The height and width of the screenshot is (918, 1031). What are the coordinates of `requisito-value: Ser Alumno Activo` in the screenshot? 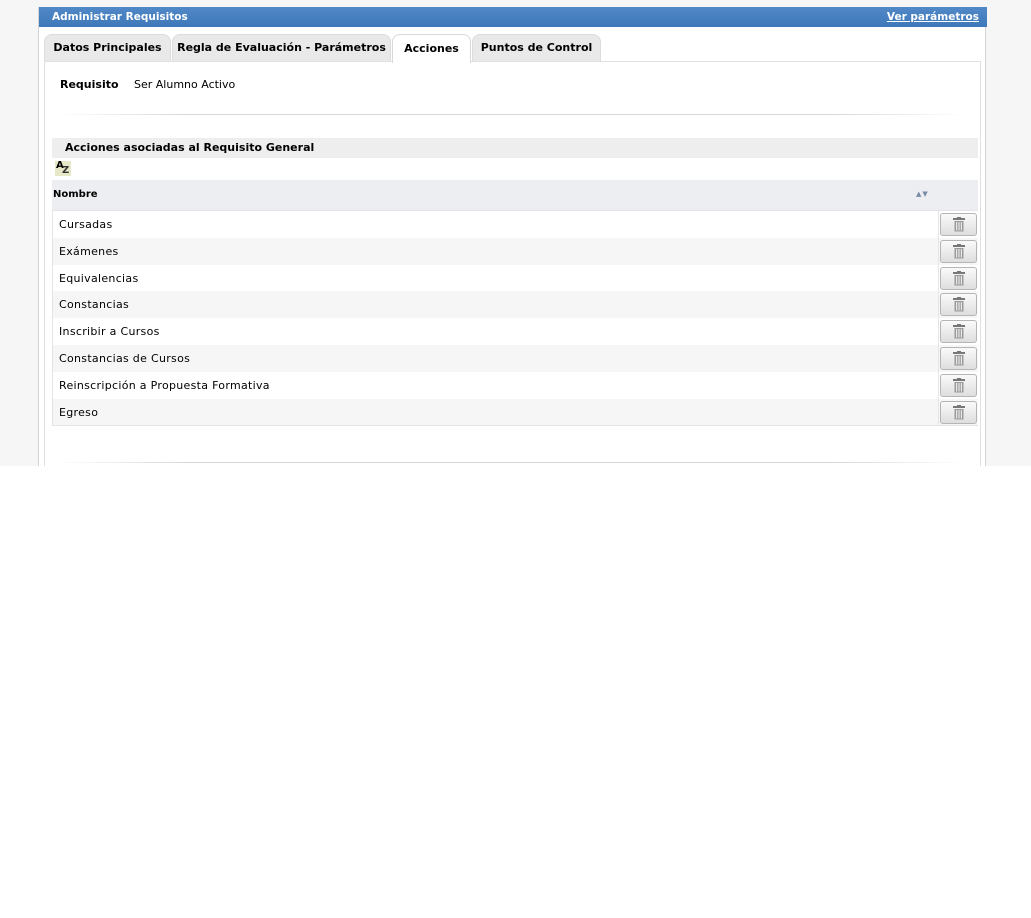 It's located at (185, 84).